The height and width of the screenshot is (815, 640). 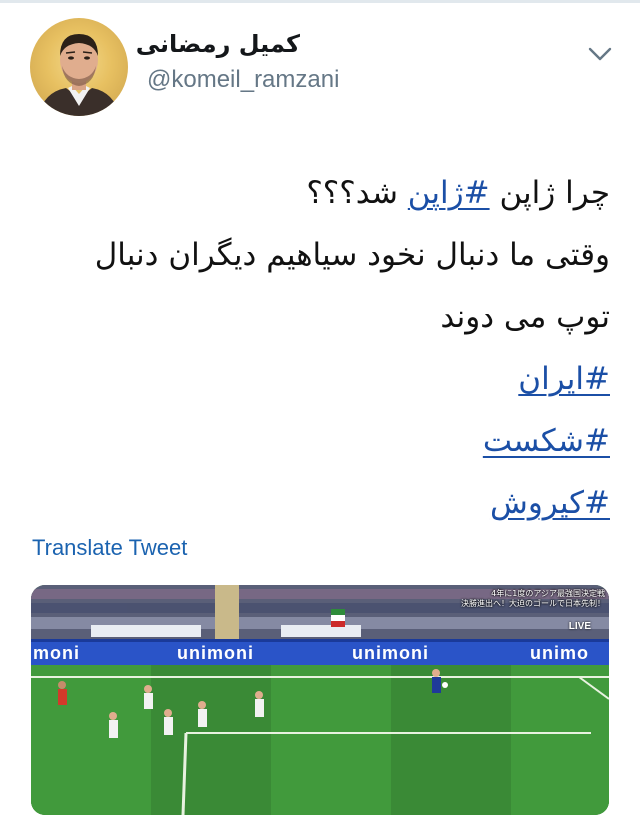 I want to click on live-badge: LIVE, so click(x=579, y=626).